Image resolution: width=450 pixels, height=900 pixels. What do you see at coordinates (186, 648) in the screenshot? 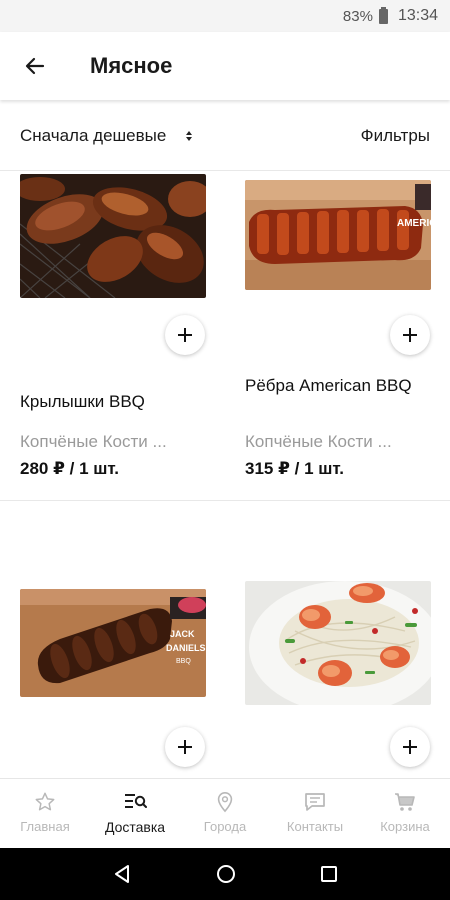
I see `jack-label-line2: DANIELS` at bounding box center [186, 648].